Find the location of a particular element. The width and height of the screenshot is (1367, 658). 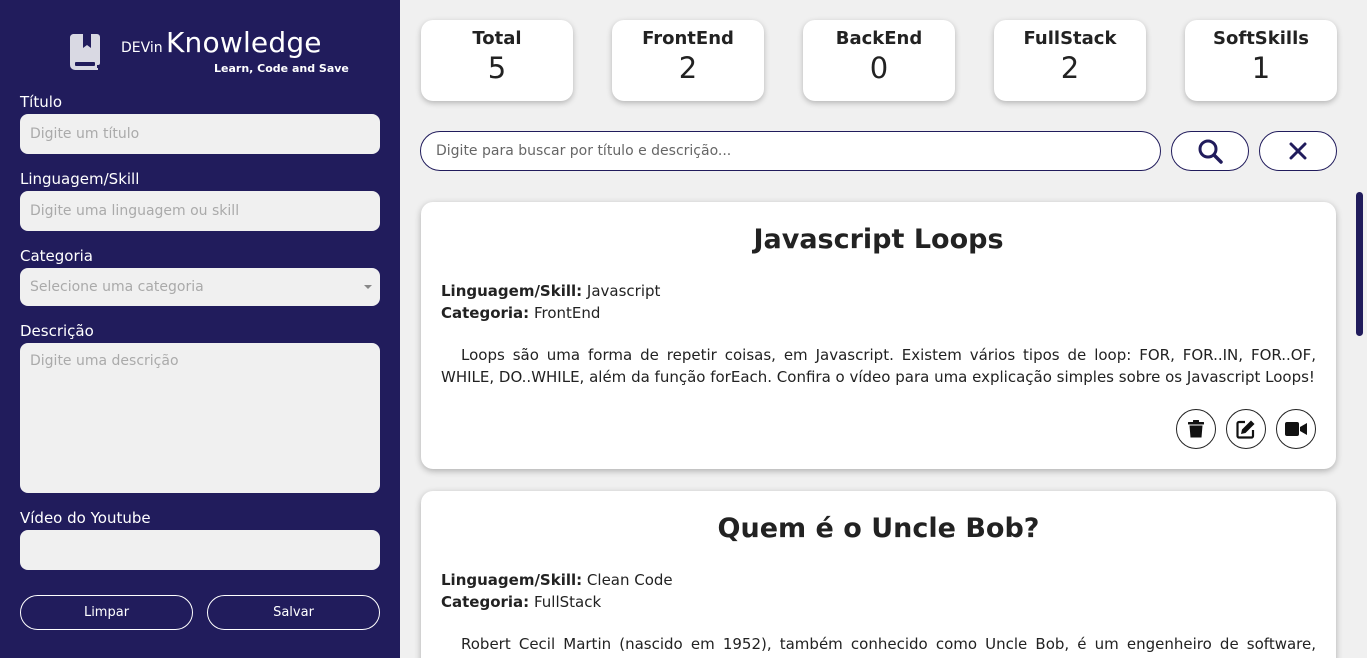

stat-total: Total 5 is located at coordinates (497, 60).